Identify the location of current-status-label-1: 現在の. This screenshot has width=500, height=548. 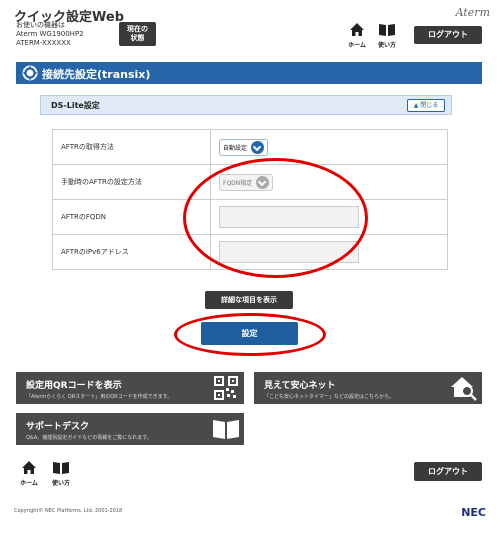
(137, 29).